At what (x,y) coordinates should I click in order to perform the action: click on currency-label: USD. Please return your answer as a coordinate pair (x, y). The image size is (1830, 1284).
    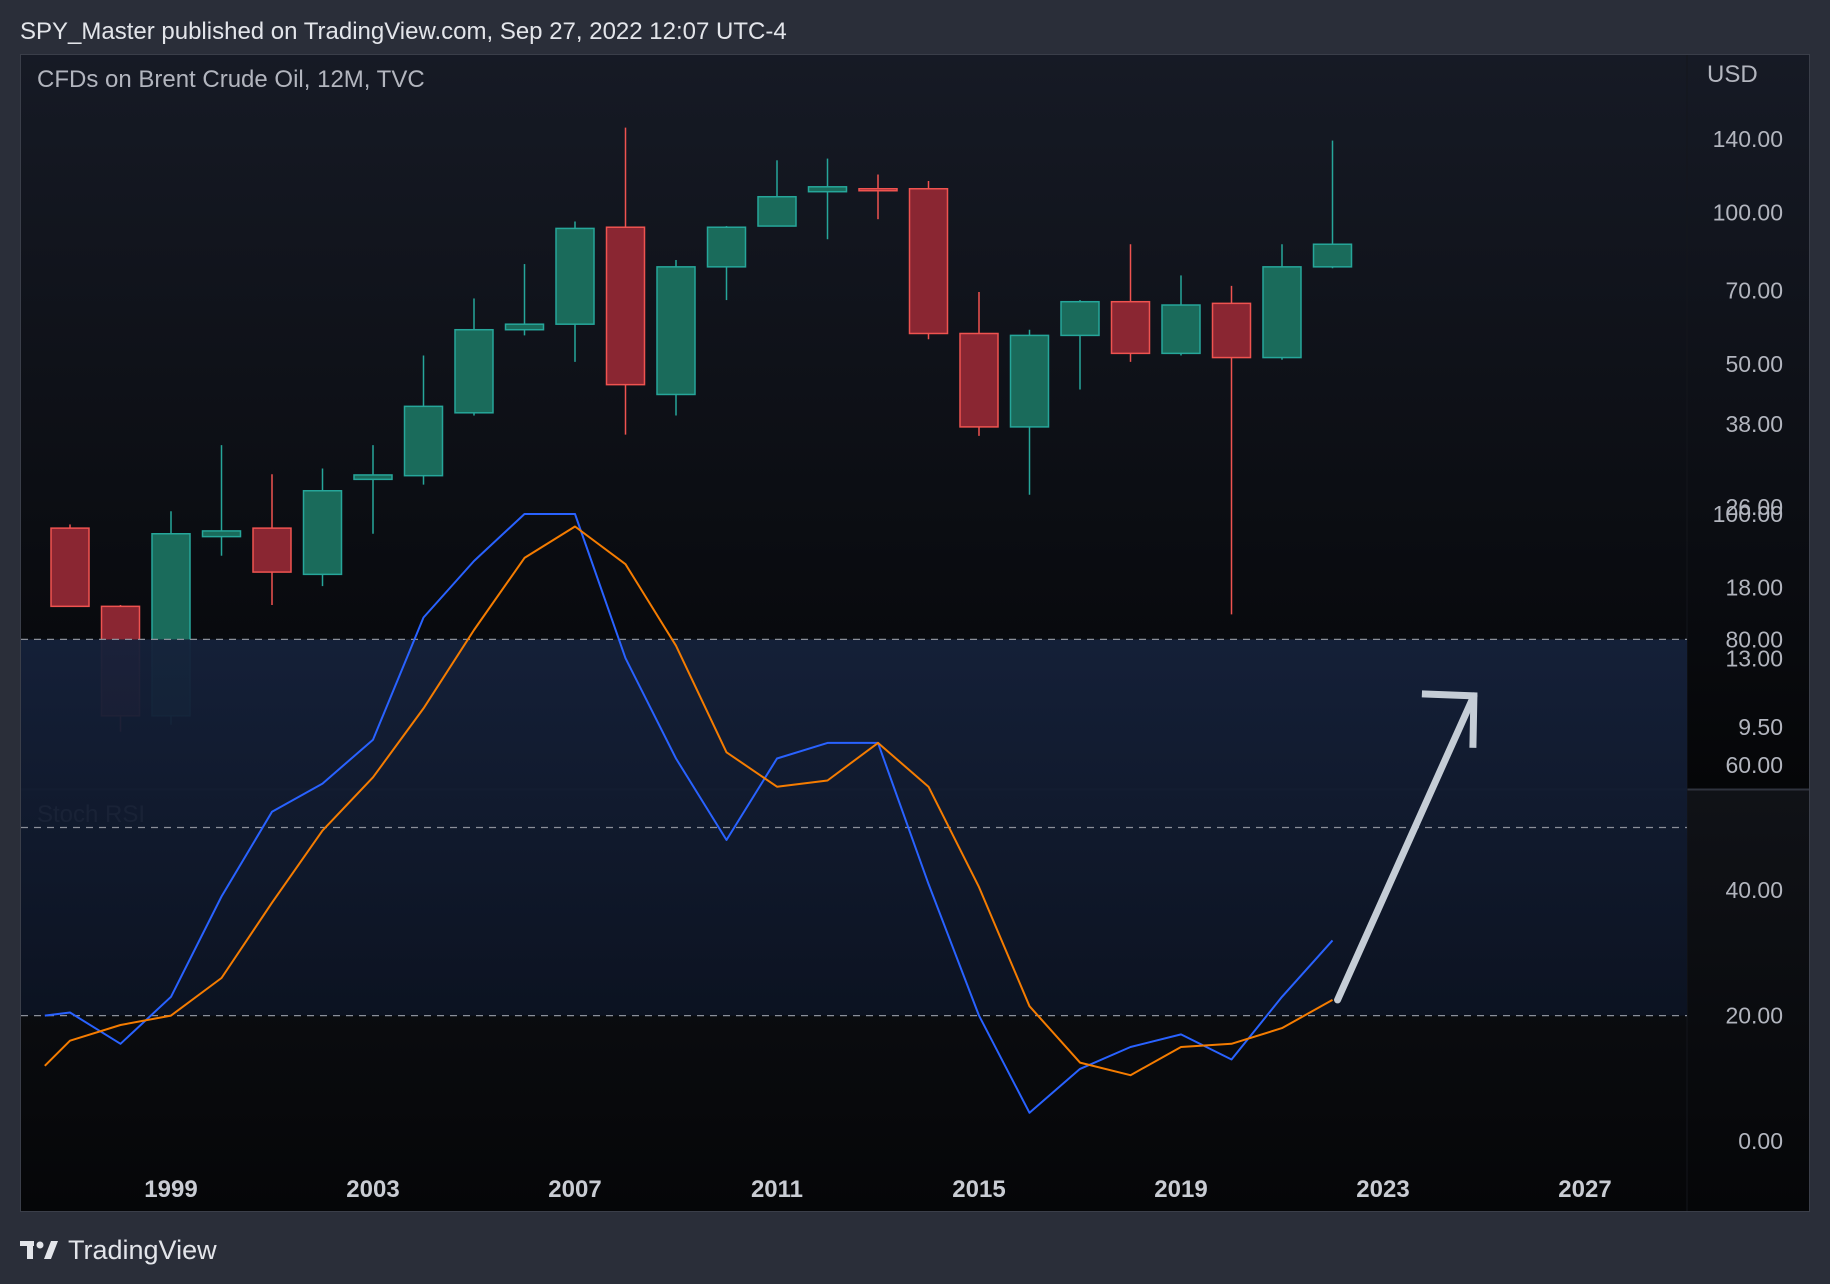
    Looking at the image, I should click on (1732, 74).